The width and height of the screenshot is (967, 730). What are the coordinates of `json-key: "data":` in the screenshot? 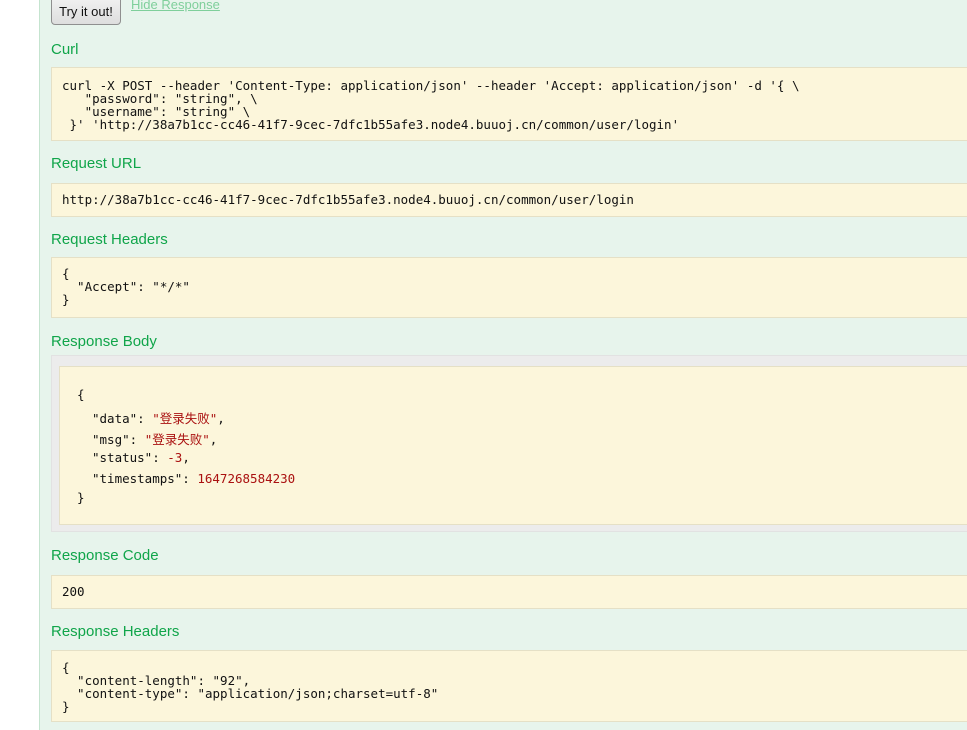 It's located at (122, 418).